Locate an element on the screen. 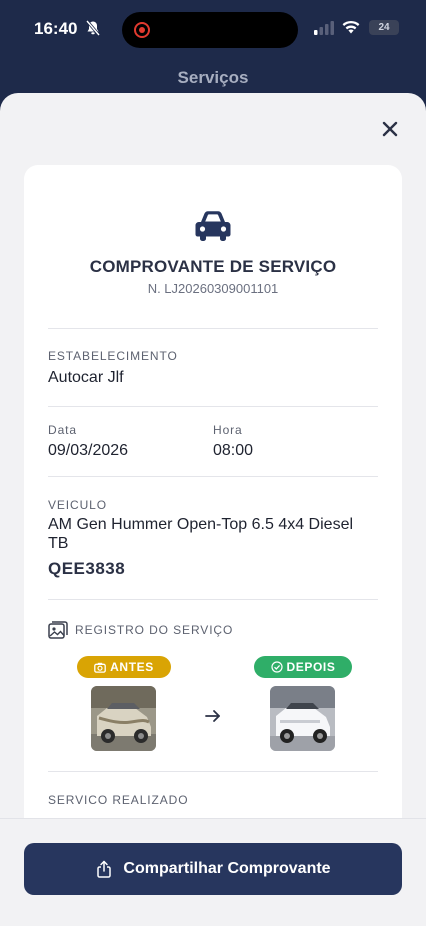  before-badge: ANTES is located at coordinates (124, 667).